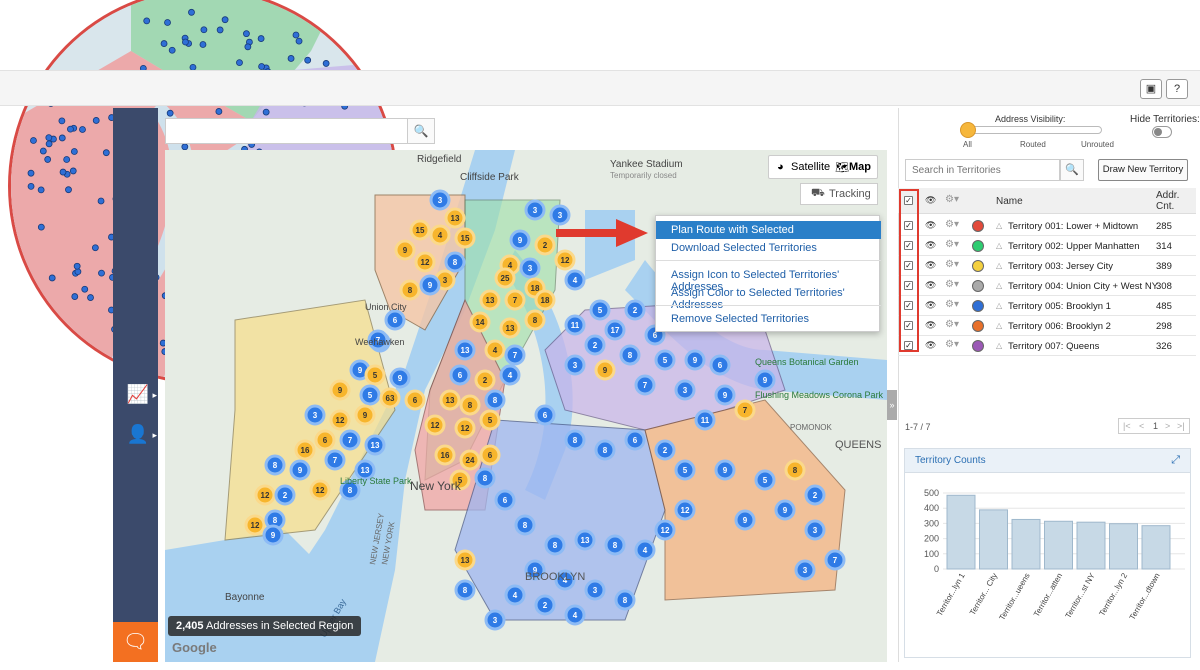  I want to click on prev-page-button: <, so click(1141, 426).